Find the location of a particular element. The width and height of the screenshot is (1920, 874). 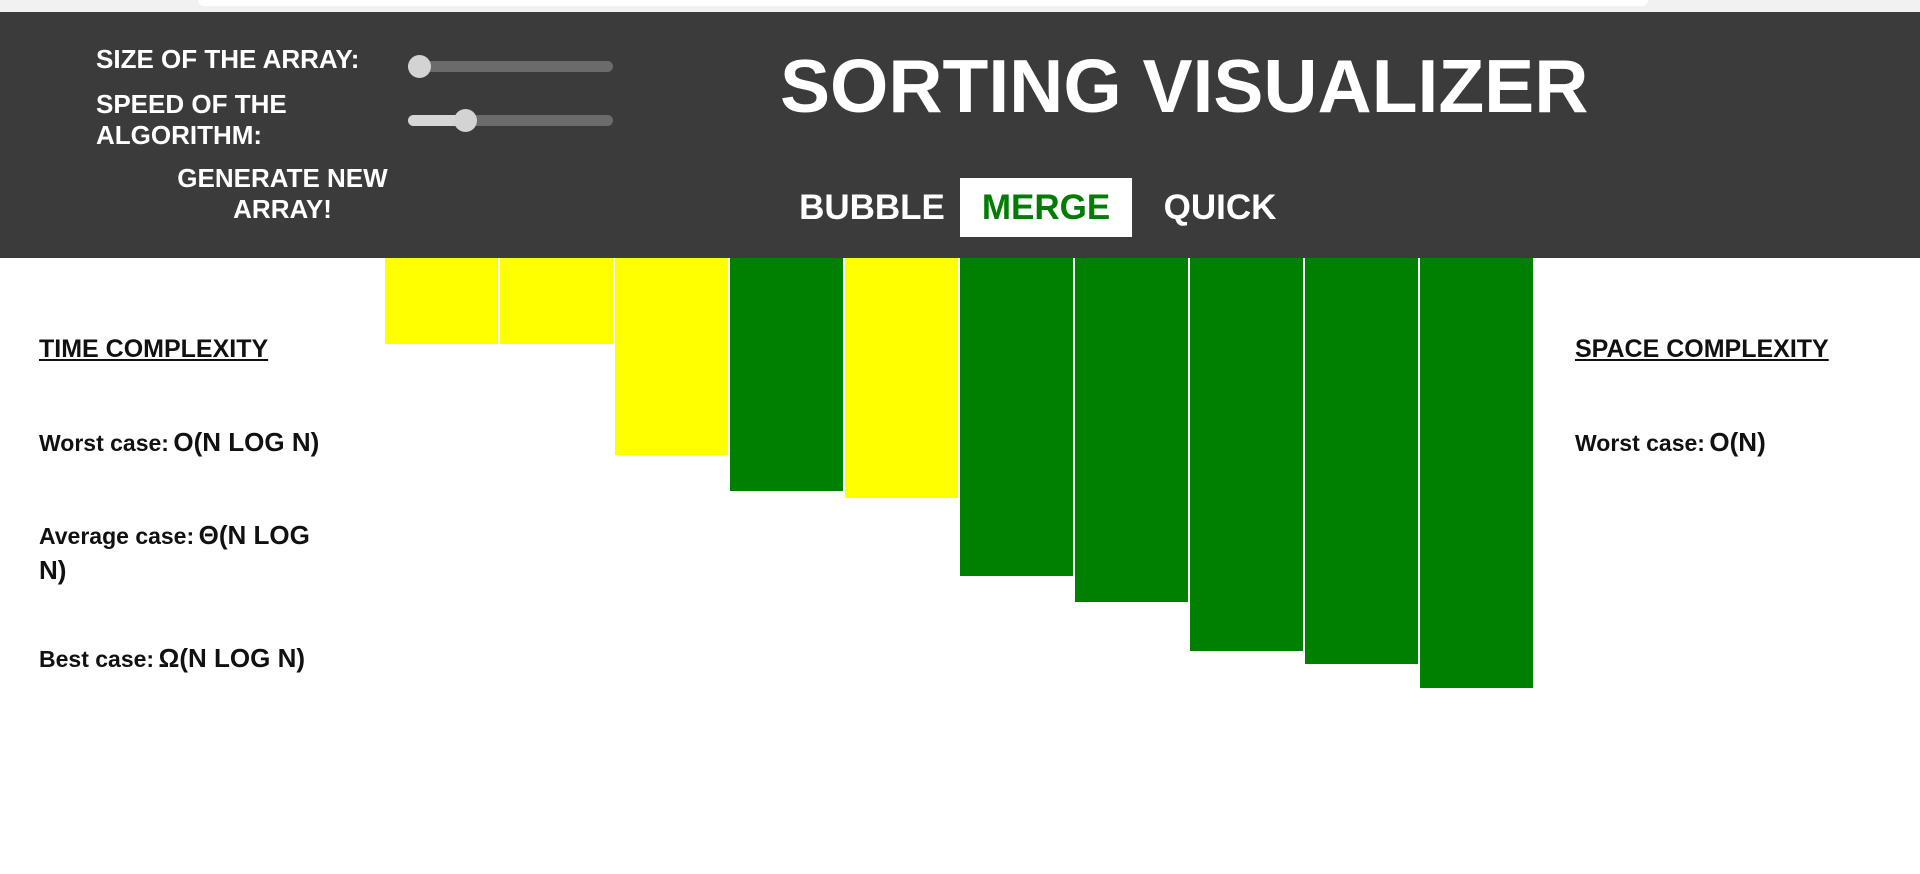

speed-slider is located at coordinates (510, 120).